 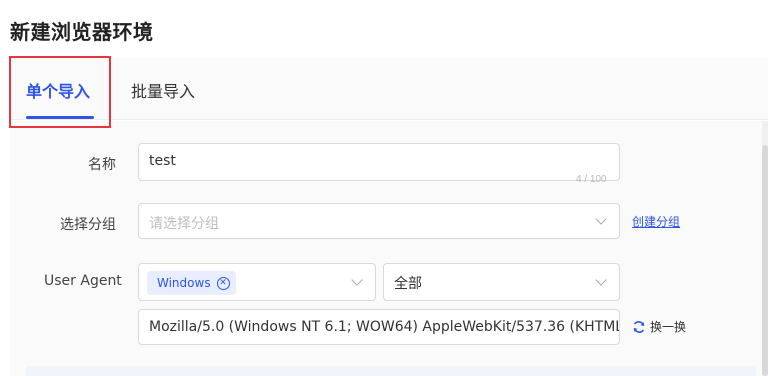 What do you see at coordinates (656, 221) in the screenshot?
I see `create-group-link: 创建分组` at bounding box center [656, 221].